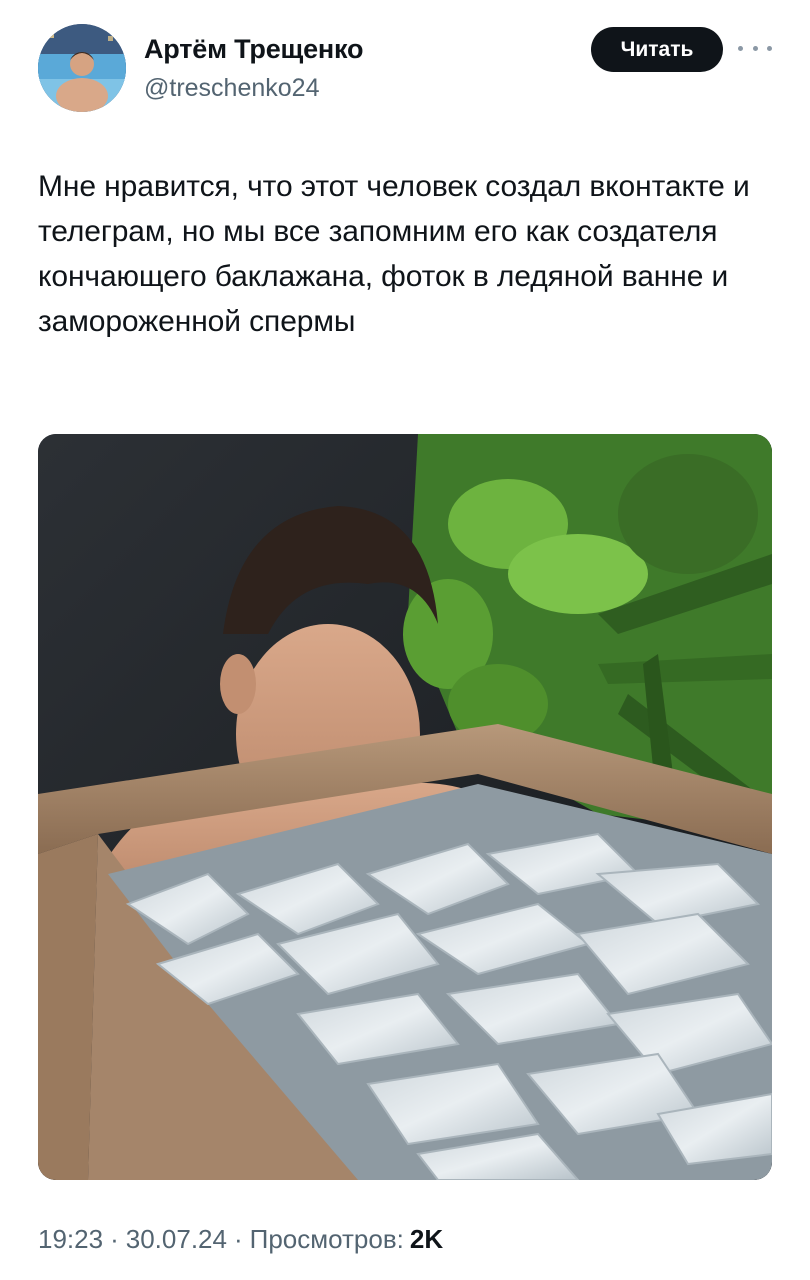 The height and width of the screenshot is (1280, 810). Describe the element at coordinates (231, 88) in the screenshot. I see `author-handle: @treschenko24` at that location.